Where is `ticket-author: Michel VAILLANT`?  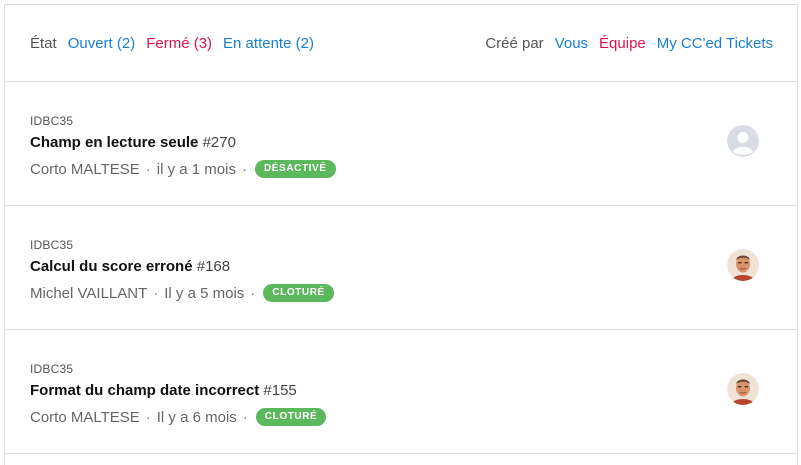 ticket-author: Michel VAILLANT is located at coordinates (89, 293).